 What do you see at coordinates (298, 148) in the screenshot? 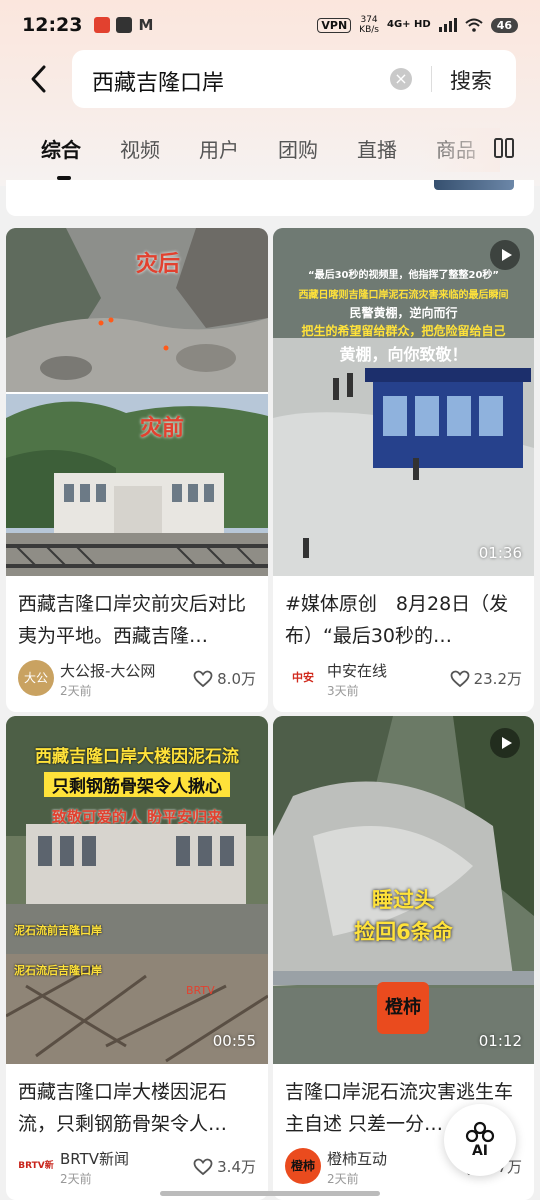
I see `tab-group-buy: 团购` at bounding box center [298, 148].